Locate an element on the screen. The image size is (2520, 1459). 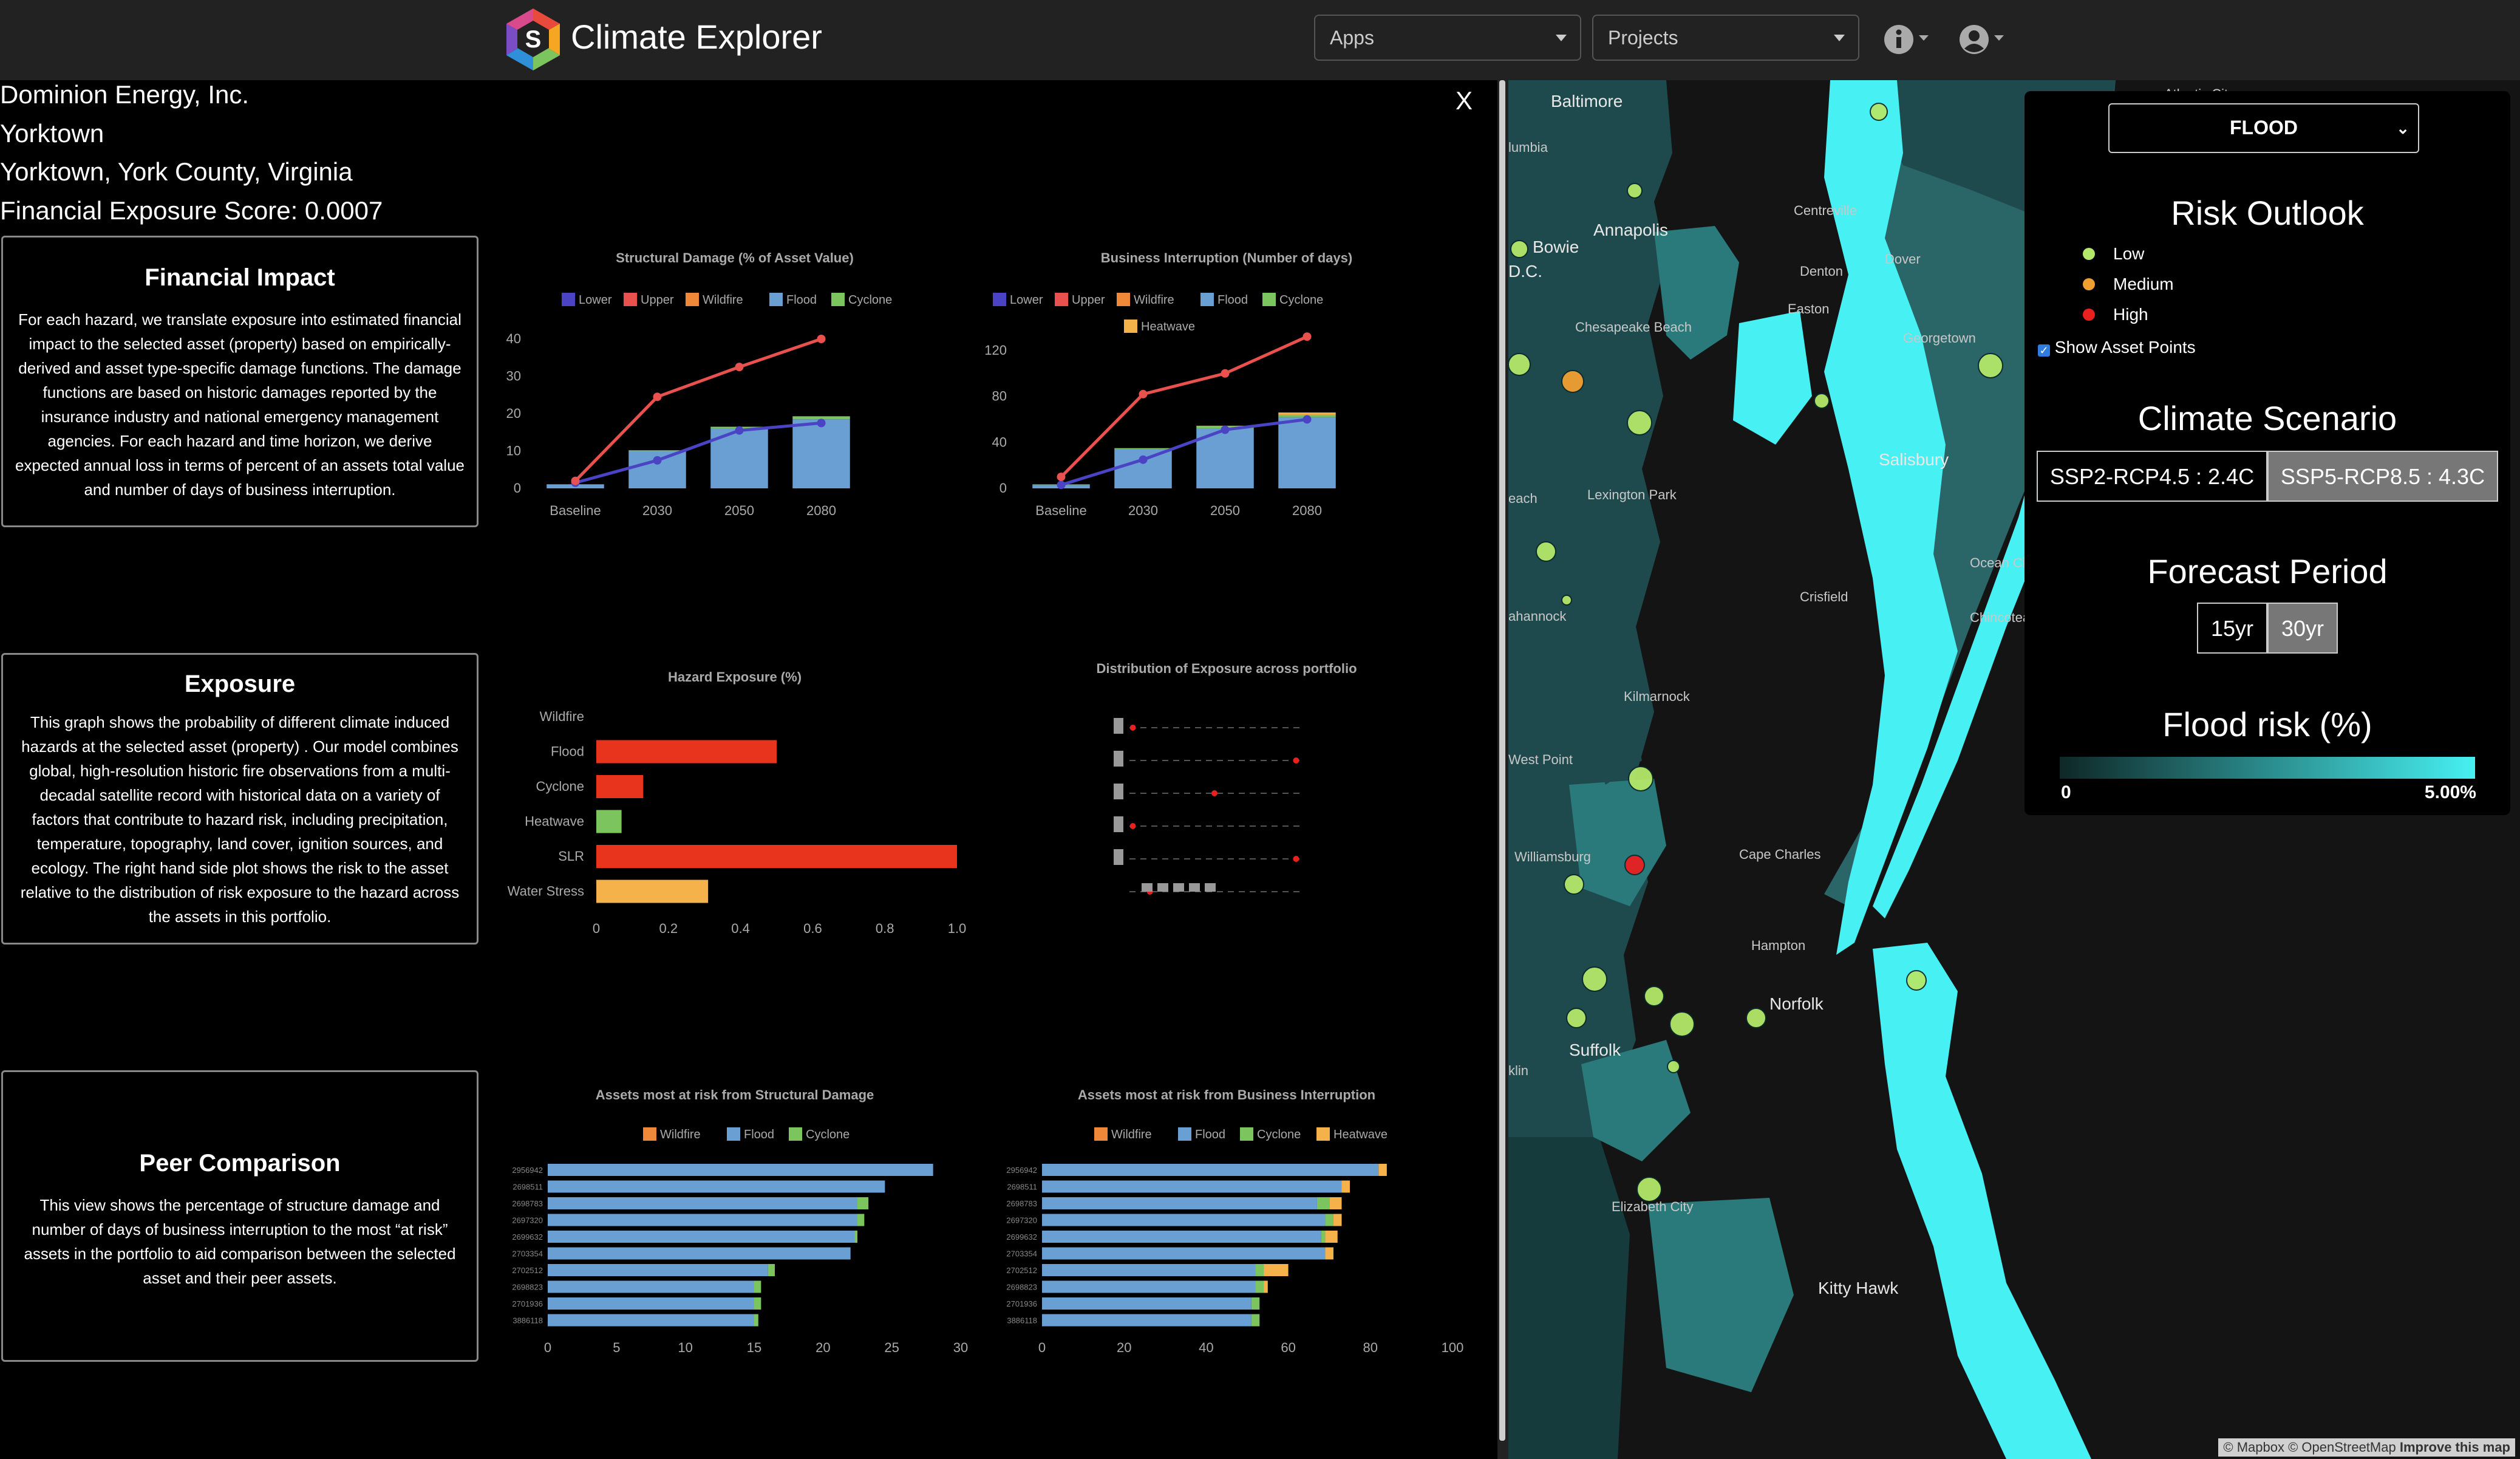
close-panel-button: X is located at coordinates (1464, 101).